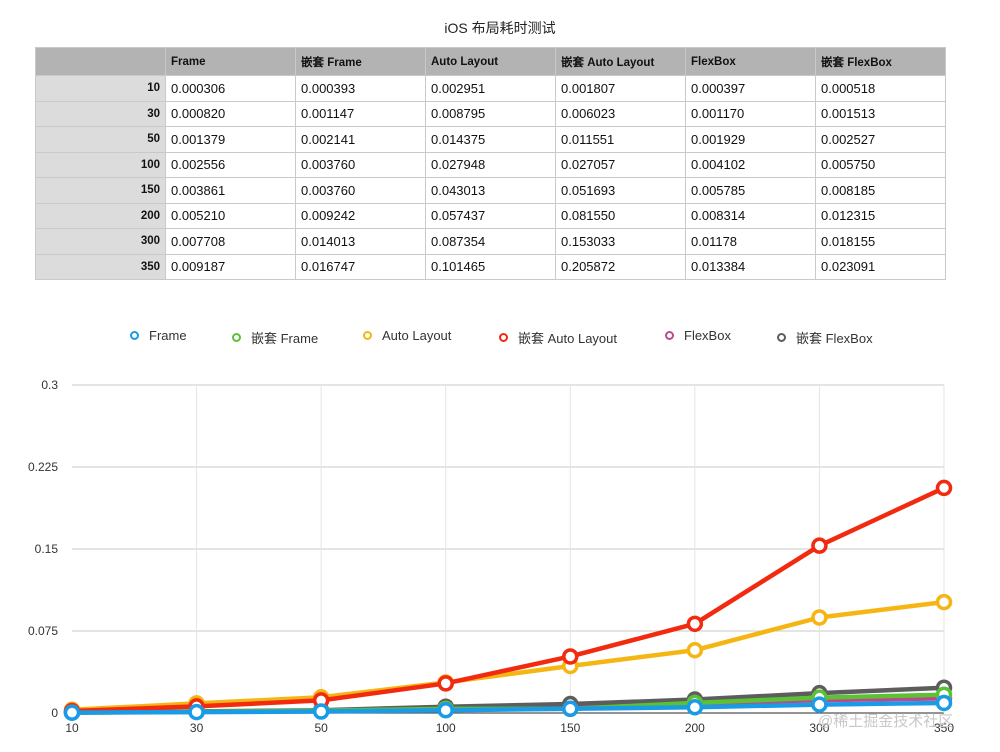 The image size is (1000, 752). Describe the element at coordinates (695, 728) in the screenshot. I see `x-tick-label: 200` at that location.